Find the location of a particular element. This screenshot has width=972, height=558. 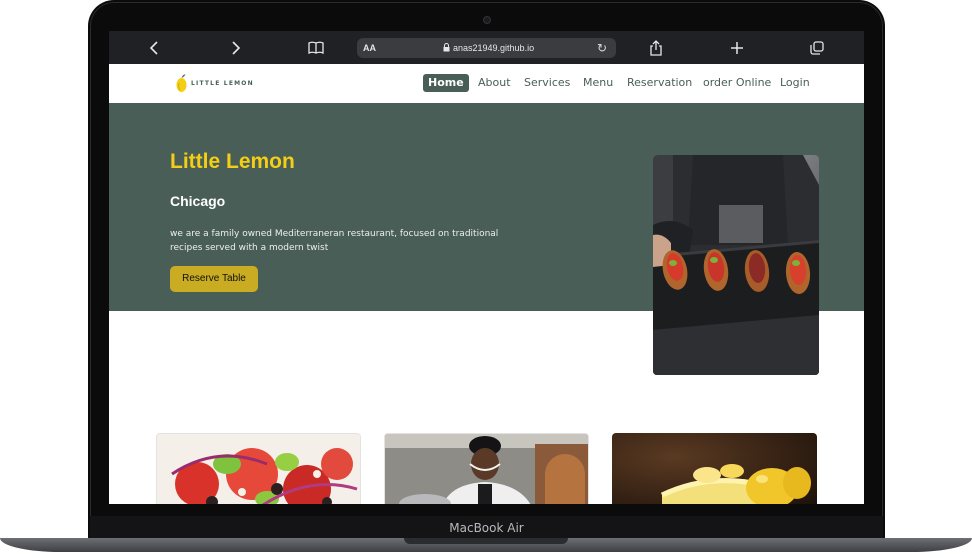

nav-home: Home is located at coordinates (446, 83).